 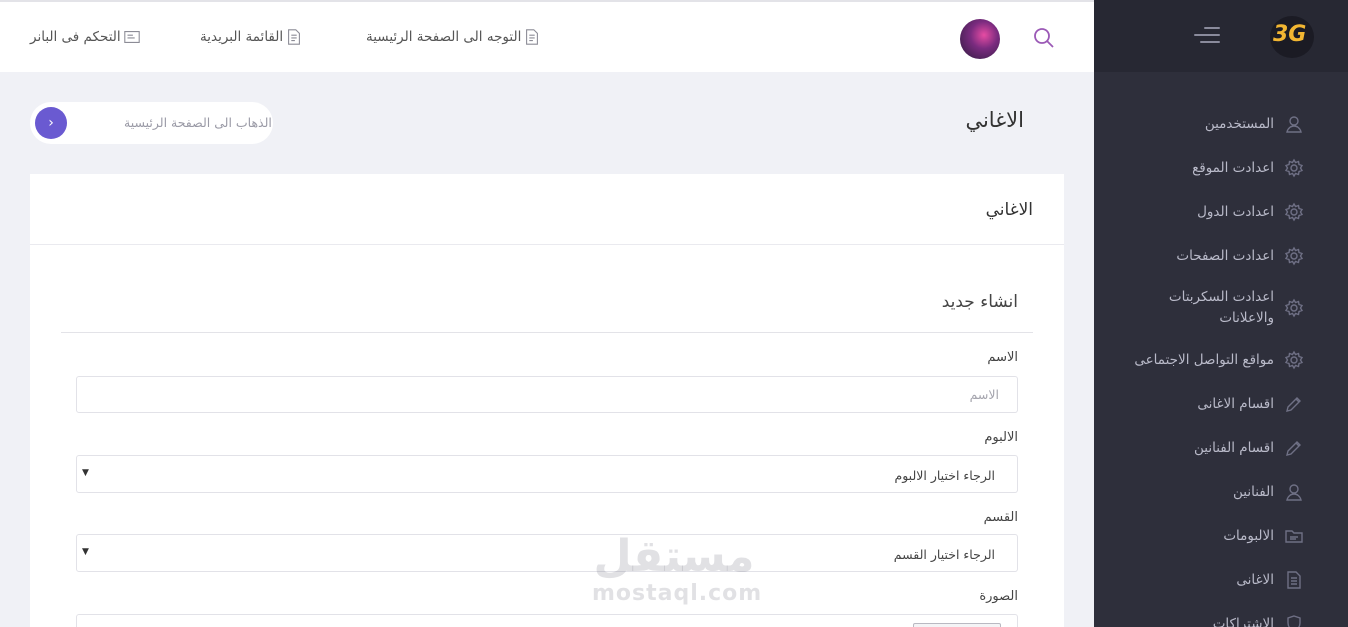 What do you see at coordinates (1243, 621) in the screenshot?
I see `sidebar-item-label: الاشتراكات` at bounding box center [1243, 621].